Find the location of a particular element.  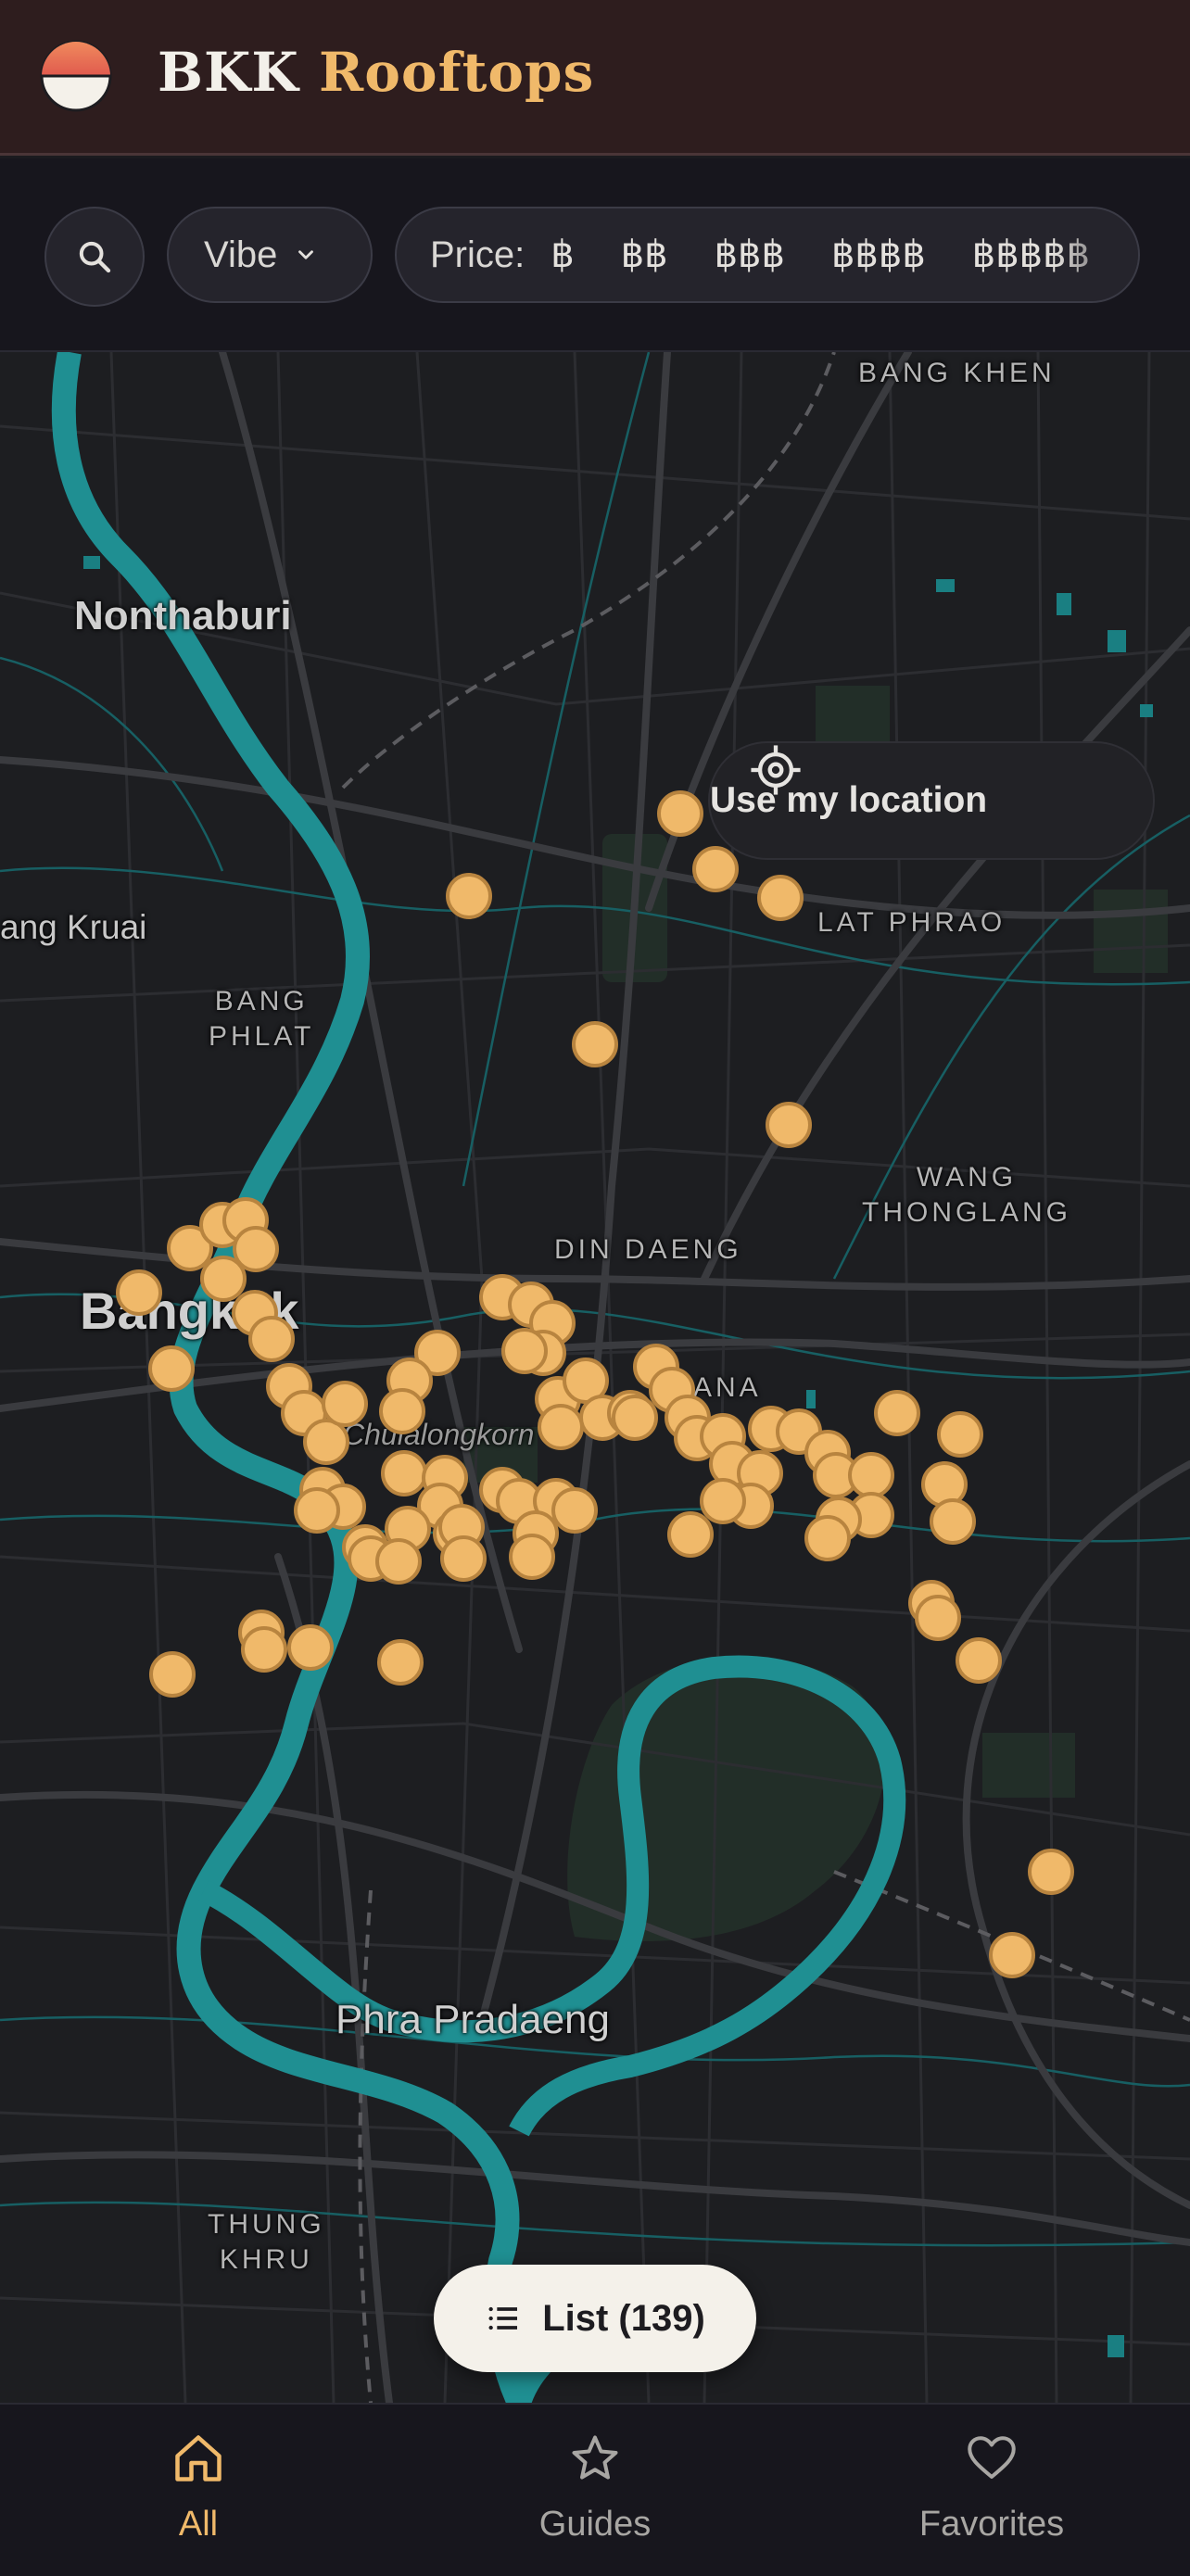

nav-guides: Guides is located at coordinates (595, 2487).